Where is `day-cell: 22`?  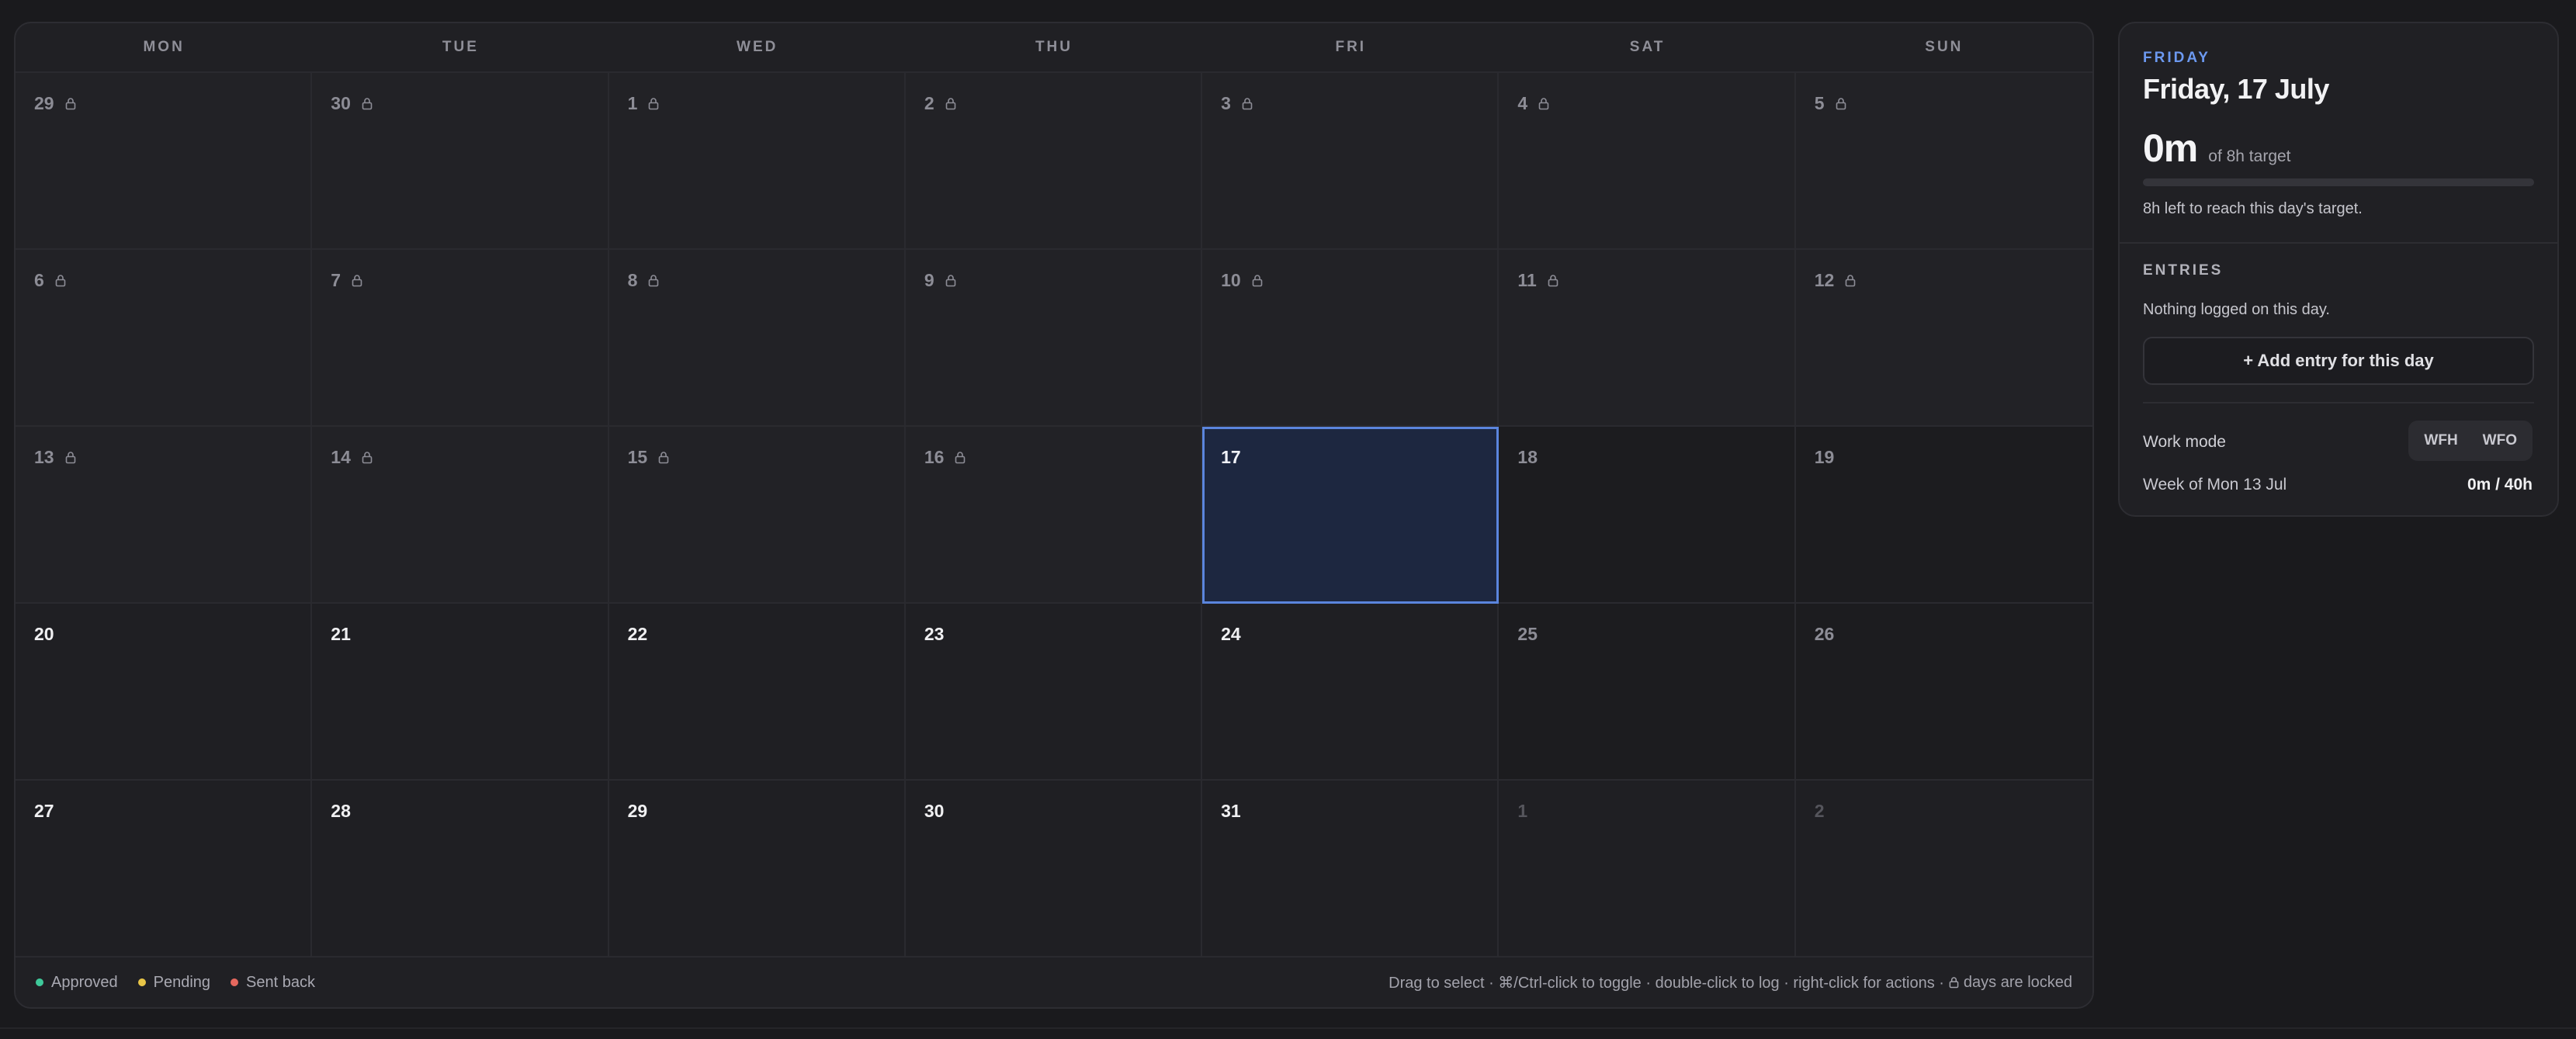
day-cell: 22 is located at coordinates (757, 692).